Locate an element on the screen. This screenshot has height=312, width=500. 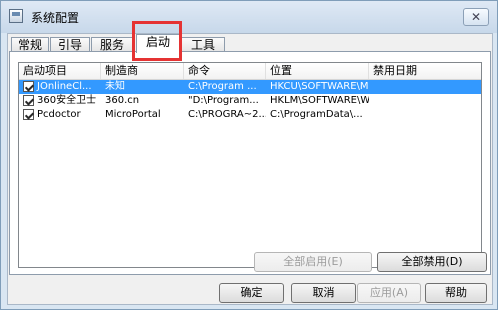
tab-startup: 启动 is located at coordinates (158, 43).